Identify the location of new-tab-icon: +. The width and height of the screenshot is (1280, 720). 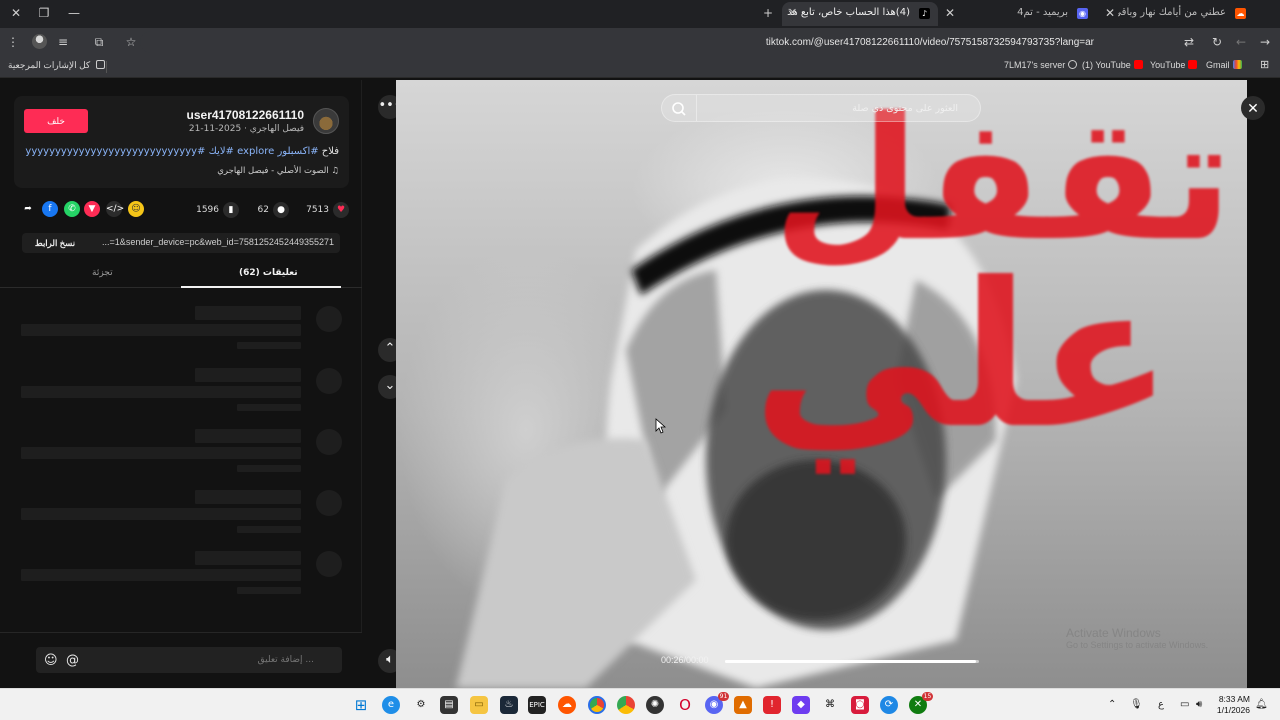
(768, 13).